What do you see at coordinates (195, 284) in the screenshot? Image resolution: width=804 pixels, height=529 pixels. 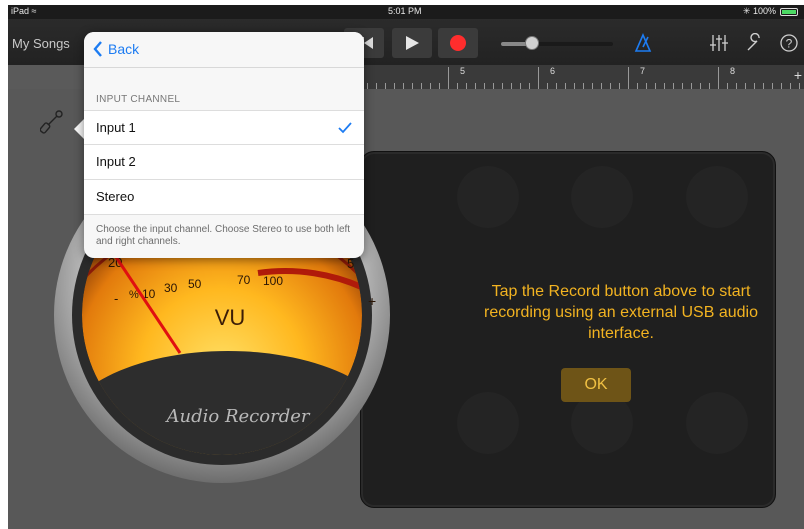 I see `meter-scale-label: 50` at bounding box center [195, 284].